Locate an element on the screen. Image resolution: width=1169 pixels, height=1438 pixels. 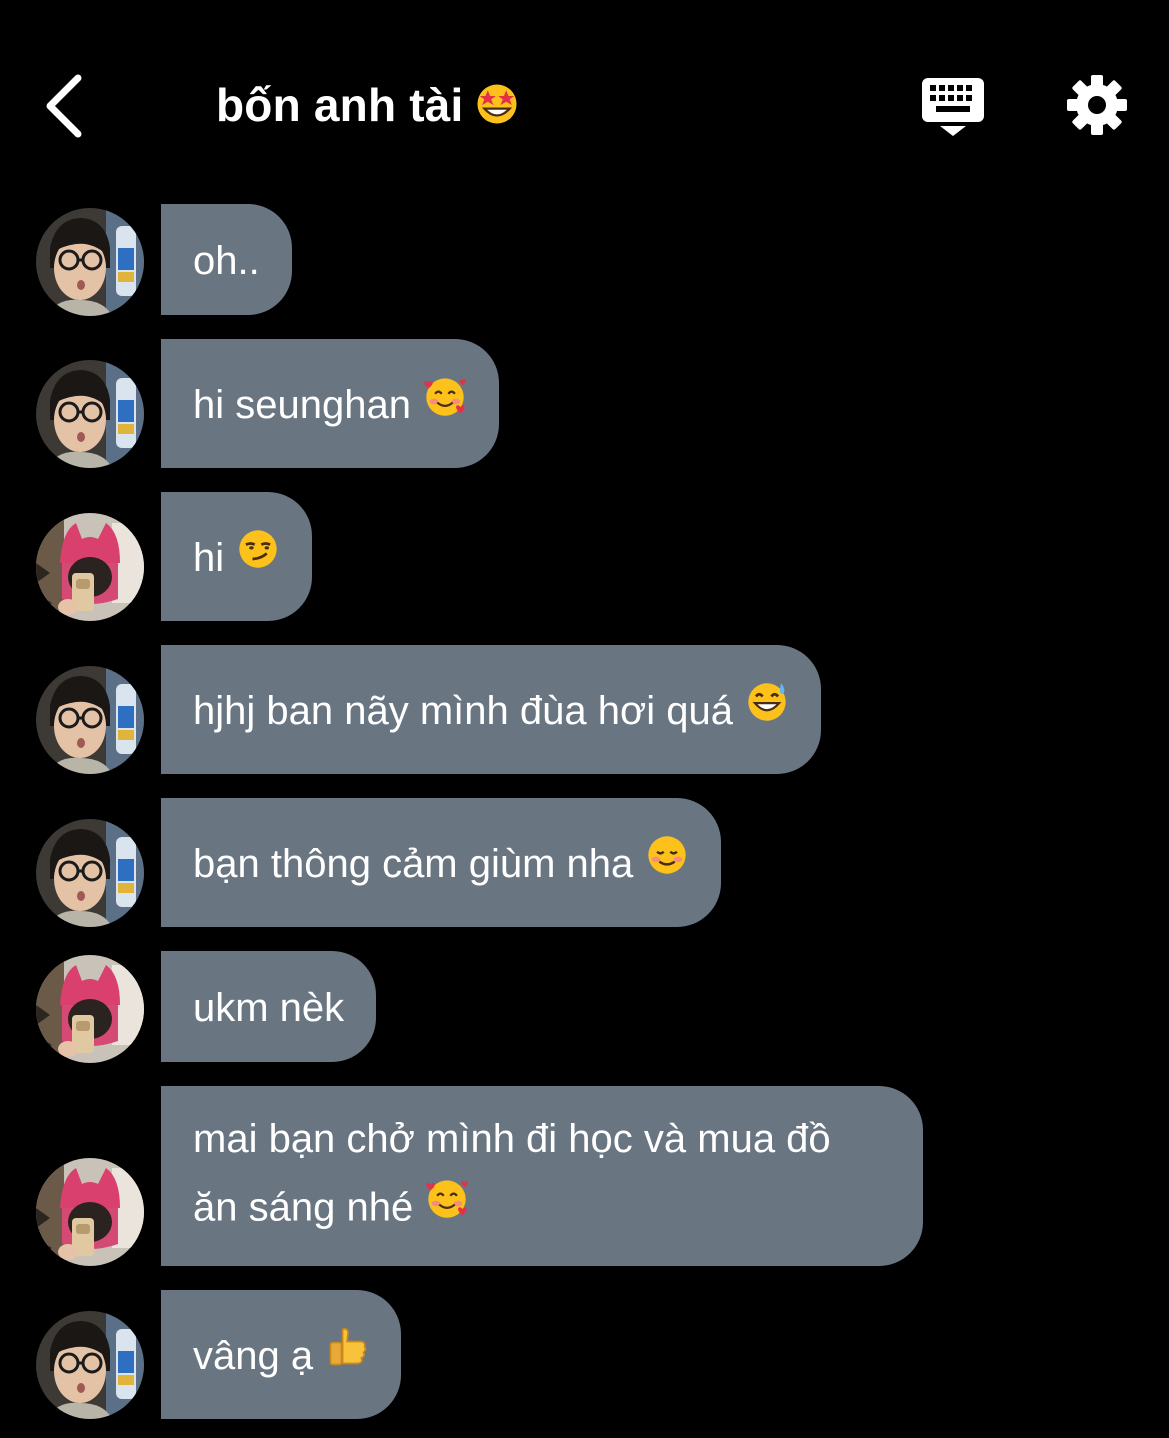
message-bubble: vâng ạ is located at coordinates (281, 1355).